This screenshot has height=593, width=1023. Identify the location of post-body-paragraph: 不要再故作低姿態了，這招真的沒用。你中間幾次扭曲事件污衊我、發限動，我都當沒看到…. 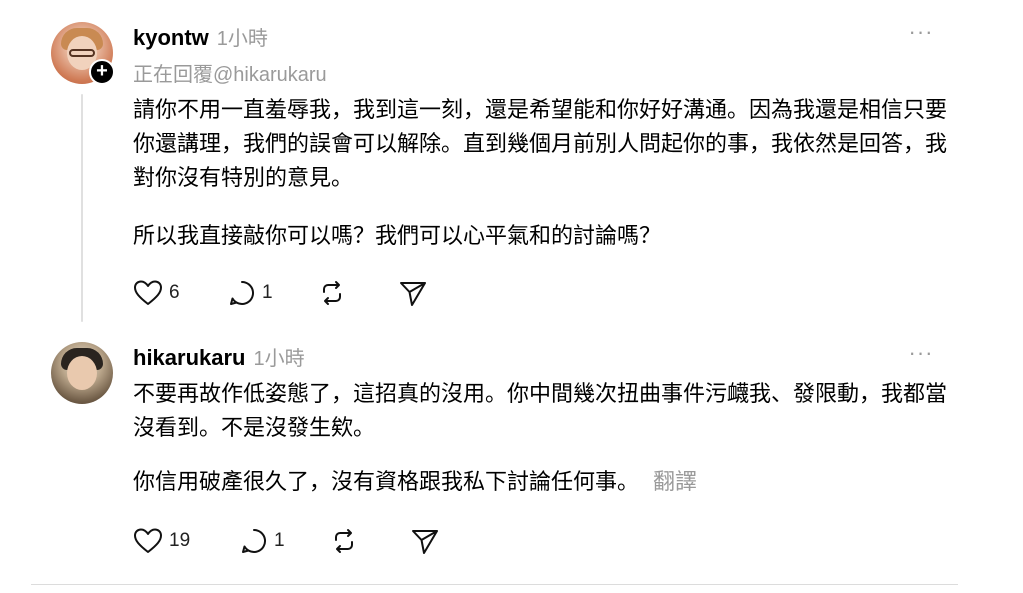
(540, 410).